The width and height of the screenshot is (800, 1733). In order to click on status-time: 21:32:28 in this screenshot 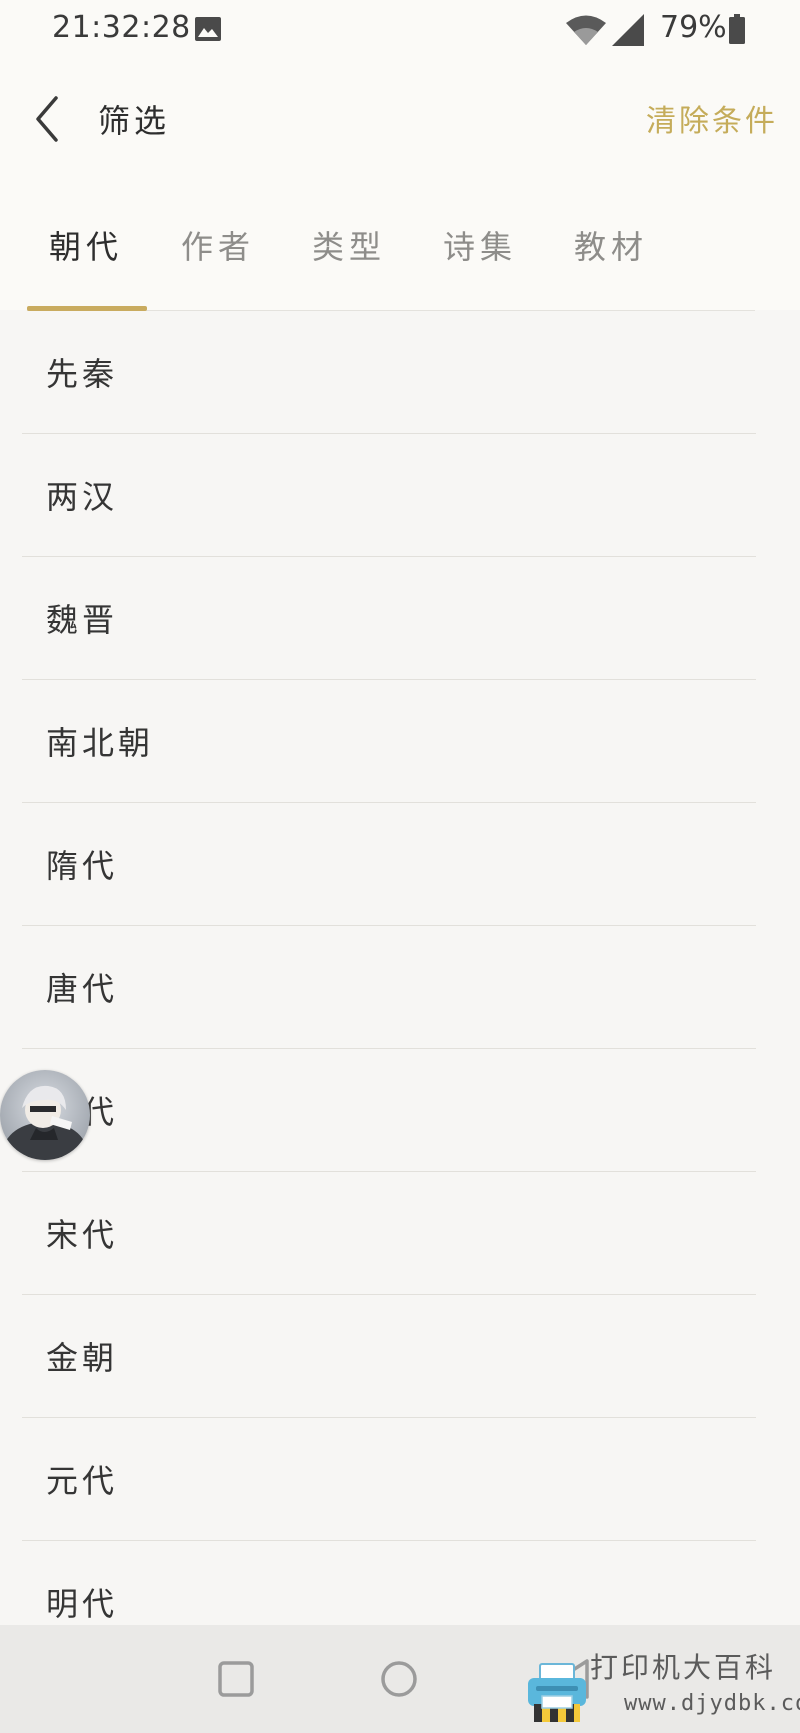, I will do `click(121, 27)`.